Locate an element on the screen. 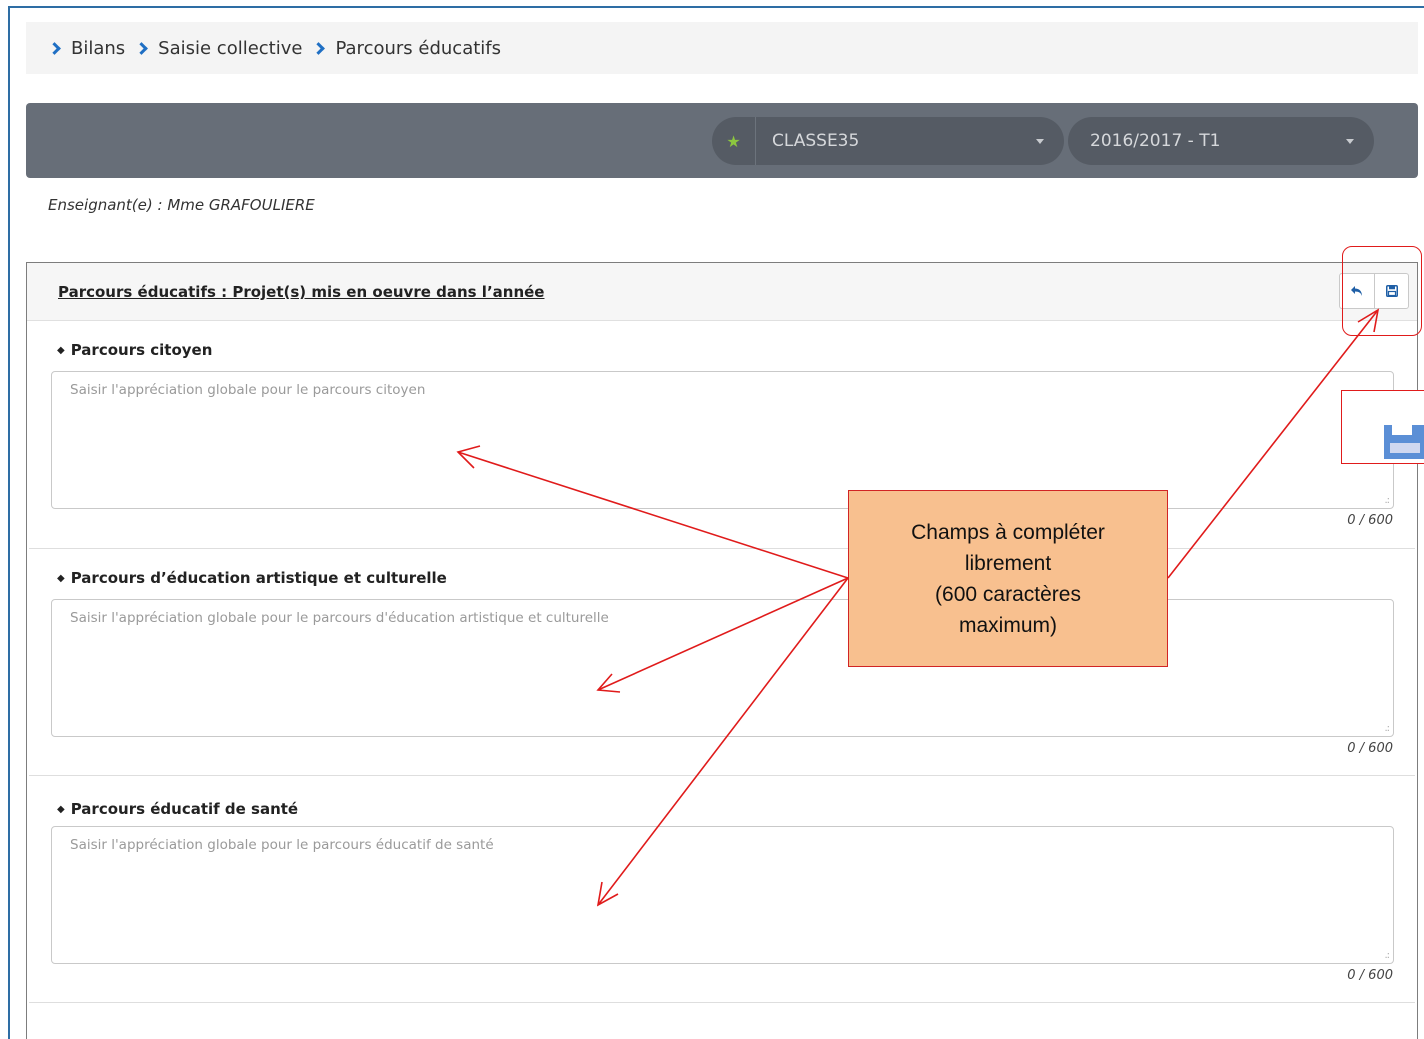  section-label: ◆ Parcours éducatif de santé is located at coordinates (177, 809).